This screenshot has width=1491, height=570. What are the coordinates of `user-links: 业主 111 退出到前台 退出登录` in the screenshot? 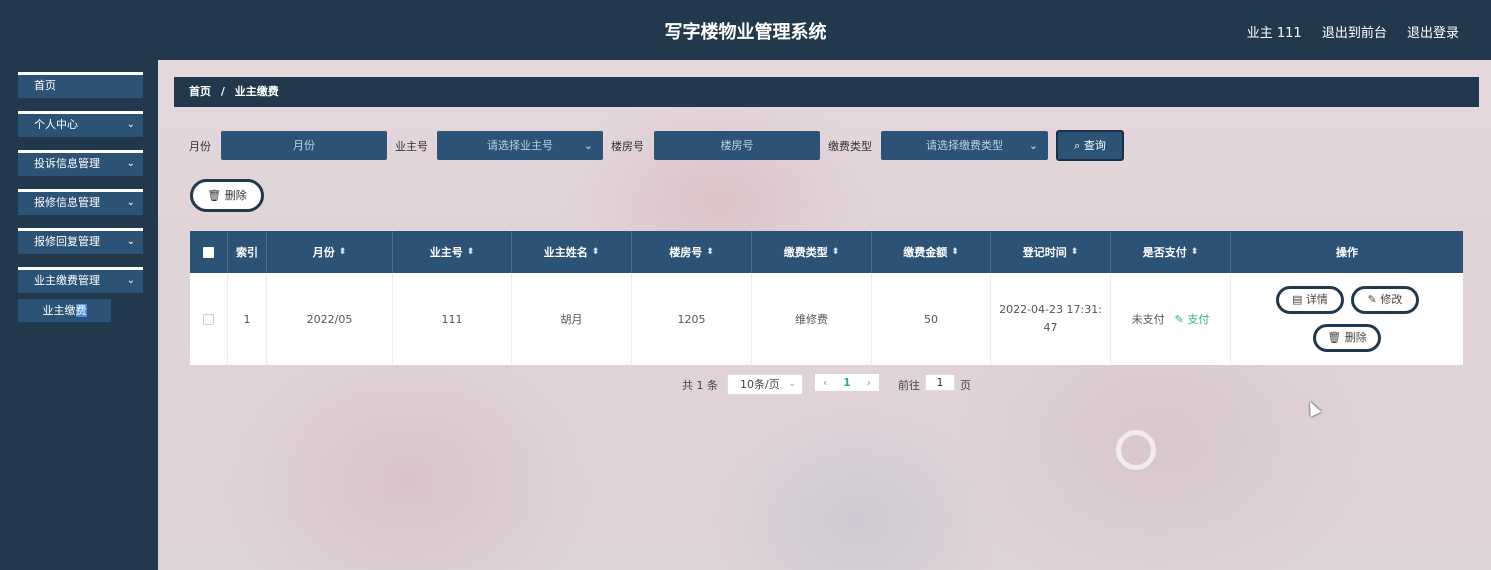 It's located at (1345, 31).